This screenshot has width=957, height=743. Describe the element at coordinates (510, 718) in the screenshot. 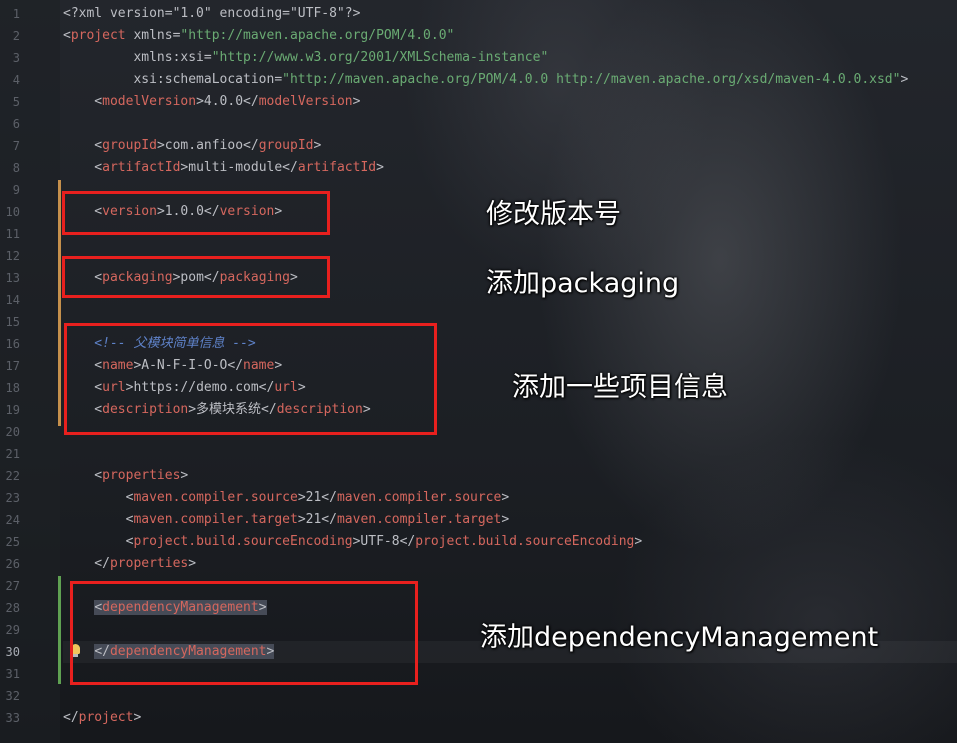

I see `code-line: </project>` at that location.